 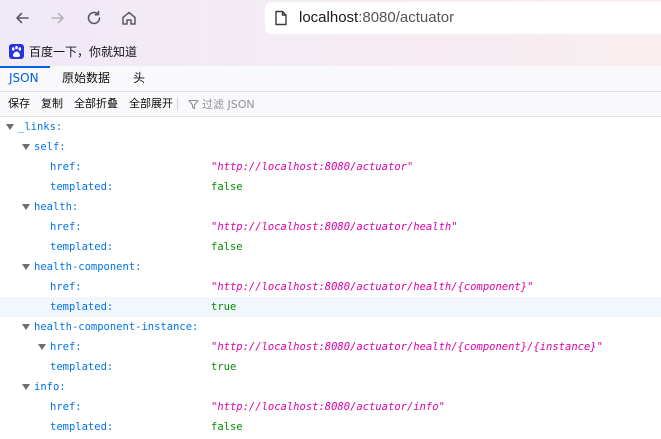 I want to click on arrow-left-icon, so click(x=22, y=18).